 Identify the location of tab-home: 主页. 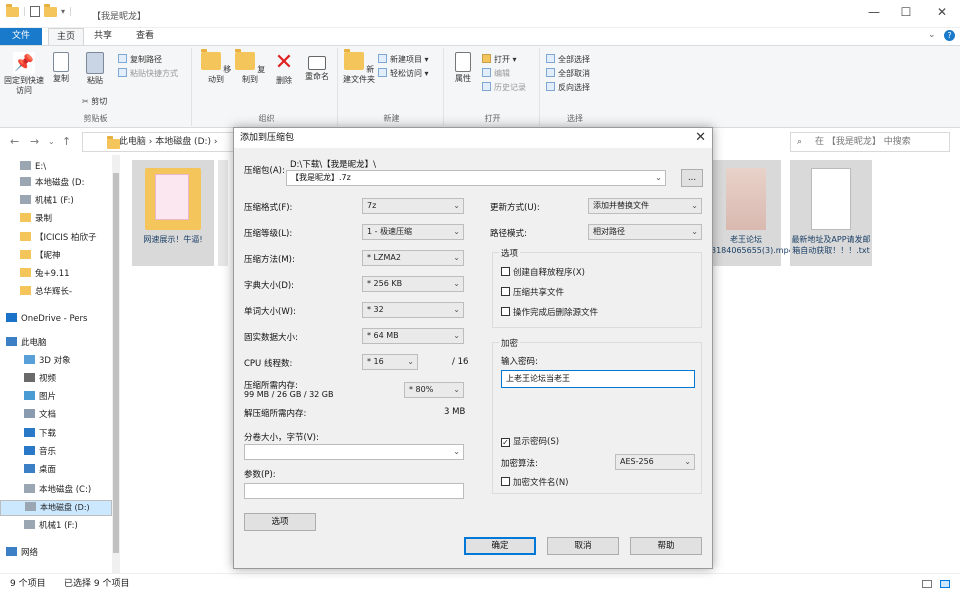
(66, 36).